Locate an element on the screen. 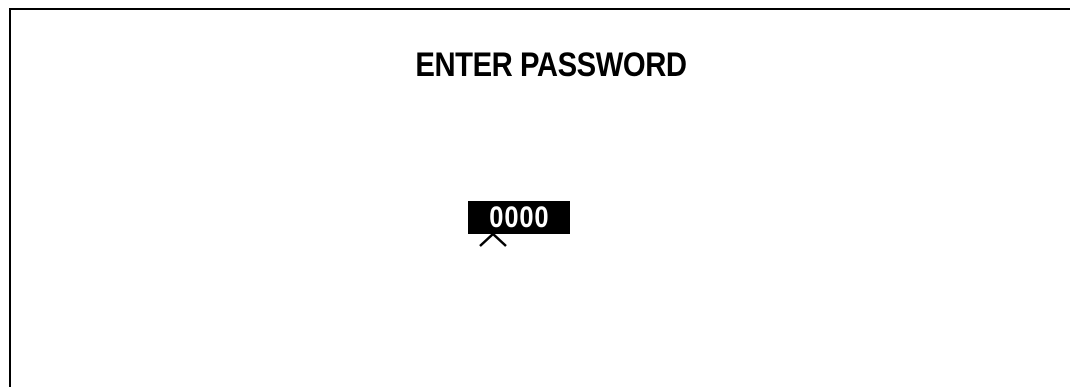 Image resolution: width=1070 pixels, height=387 pixels. caret-up-icon is located at coordinates (493, 239).